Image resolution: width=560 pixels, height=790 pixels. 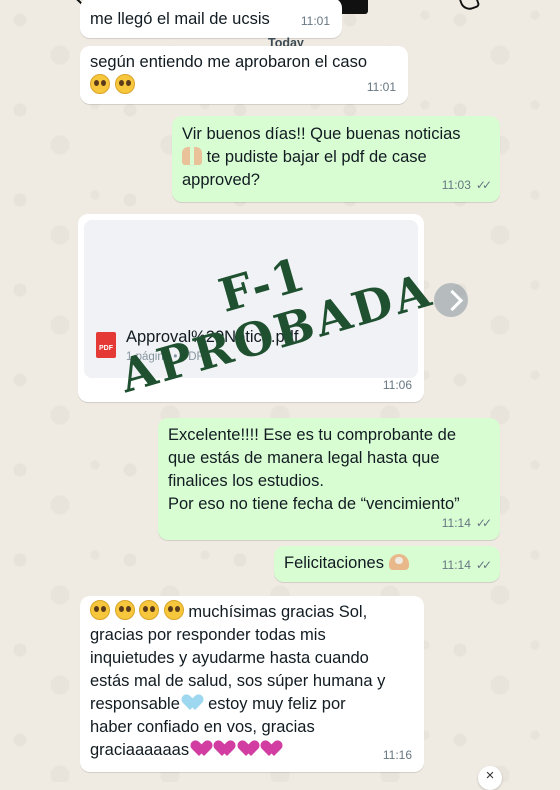 What do you see at coordinates (165, 357) in the screenshot?
I see `document-meta: 1 página • PDF` at bounding box center [165, 357].